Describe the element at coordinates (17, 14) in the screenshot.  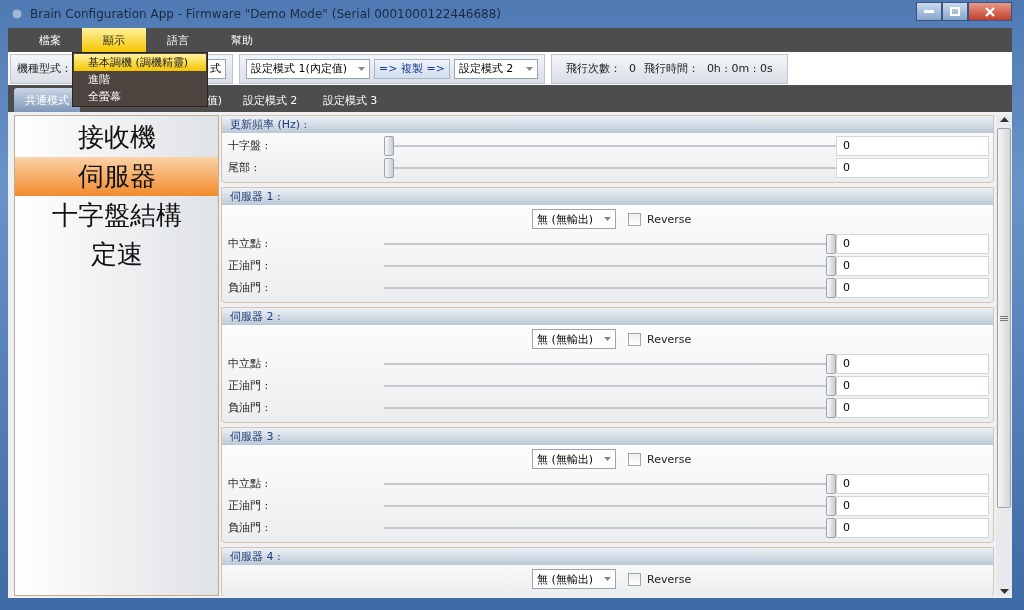
I see `app-icon` at that location.